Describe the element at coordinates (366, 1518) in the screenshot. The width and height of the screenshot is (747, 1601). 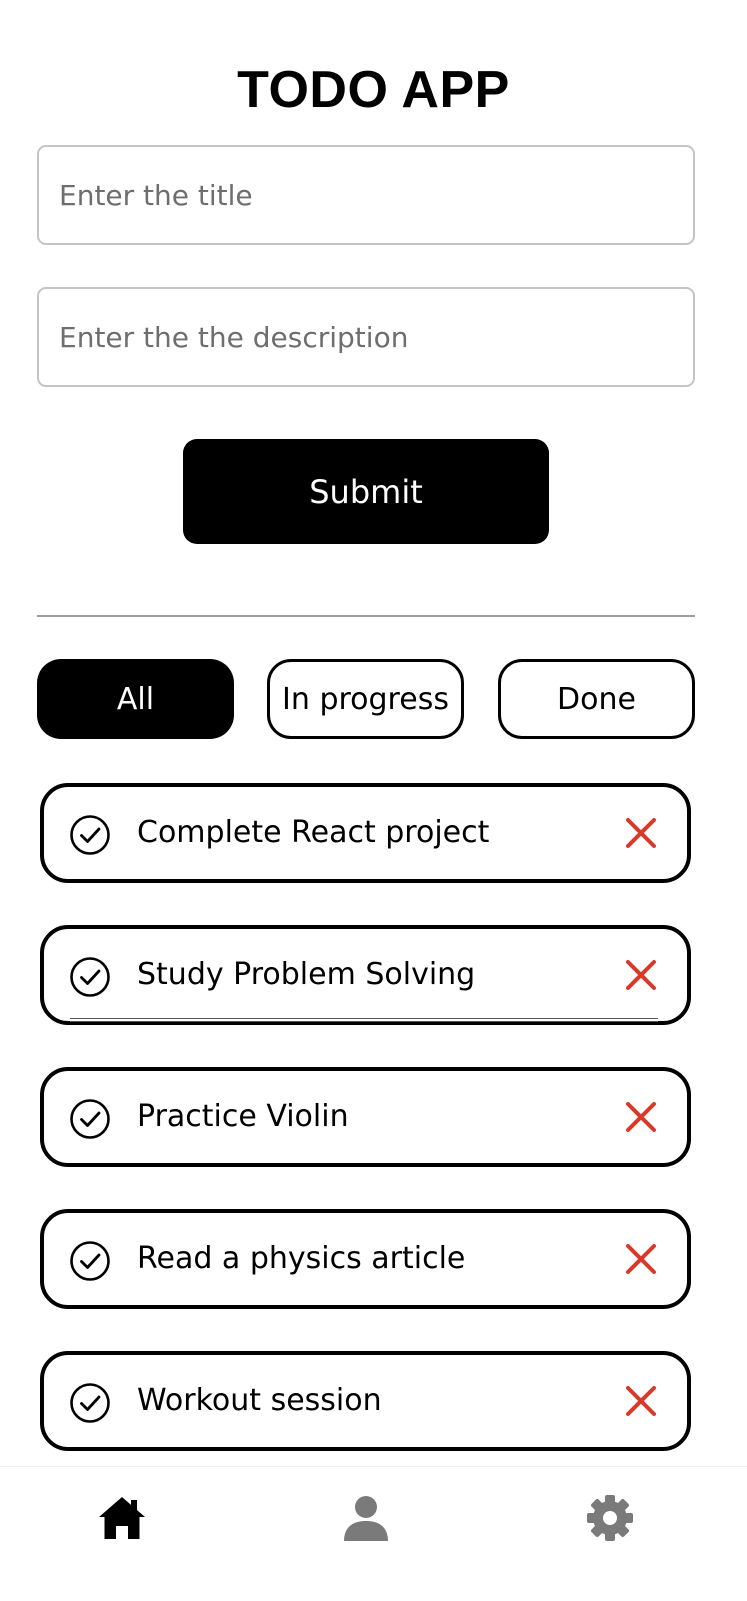
I see `profile-icon` at that location.